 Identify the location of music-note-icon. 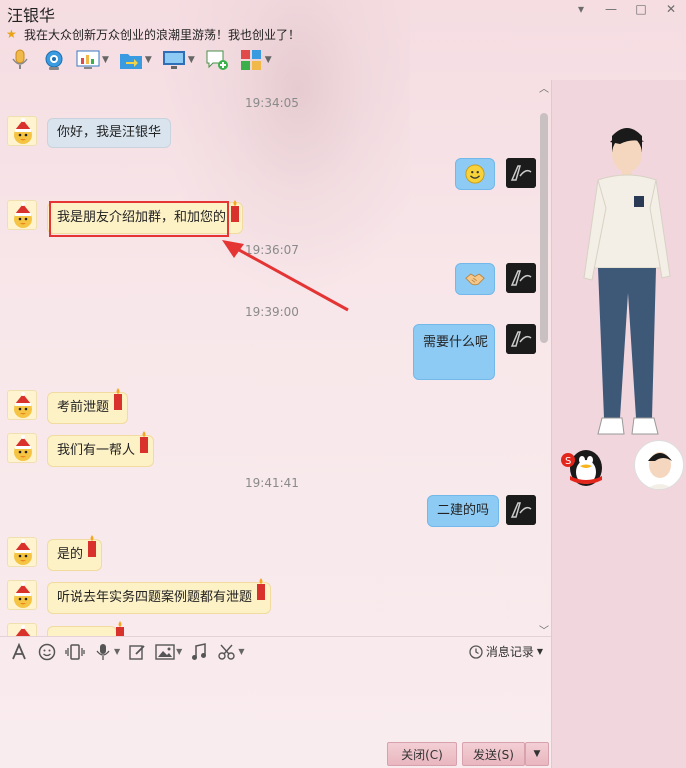
(199, 651).